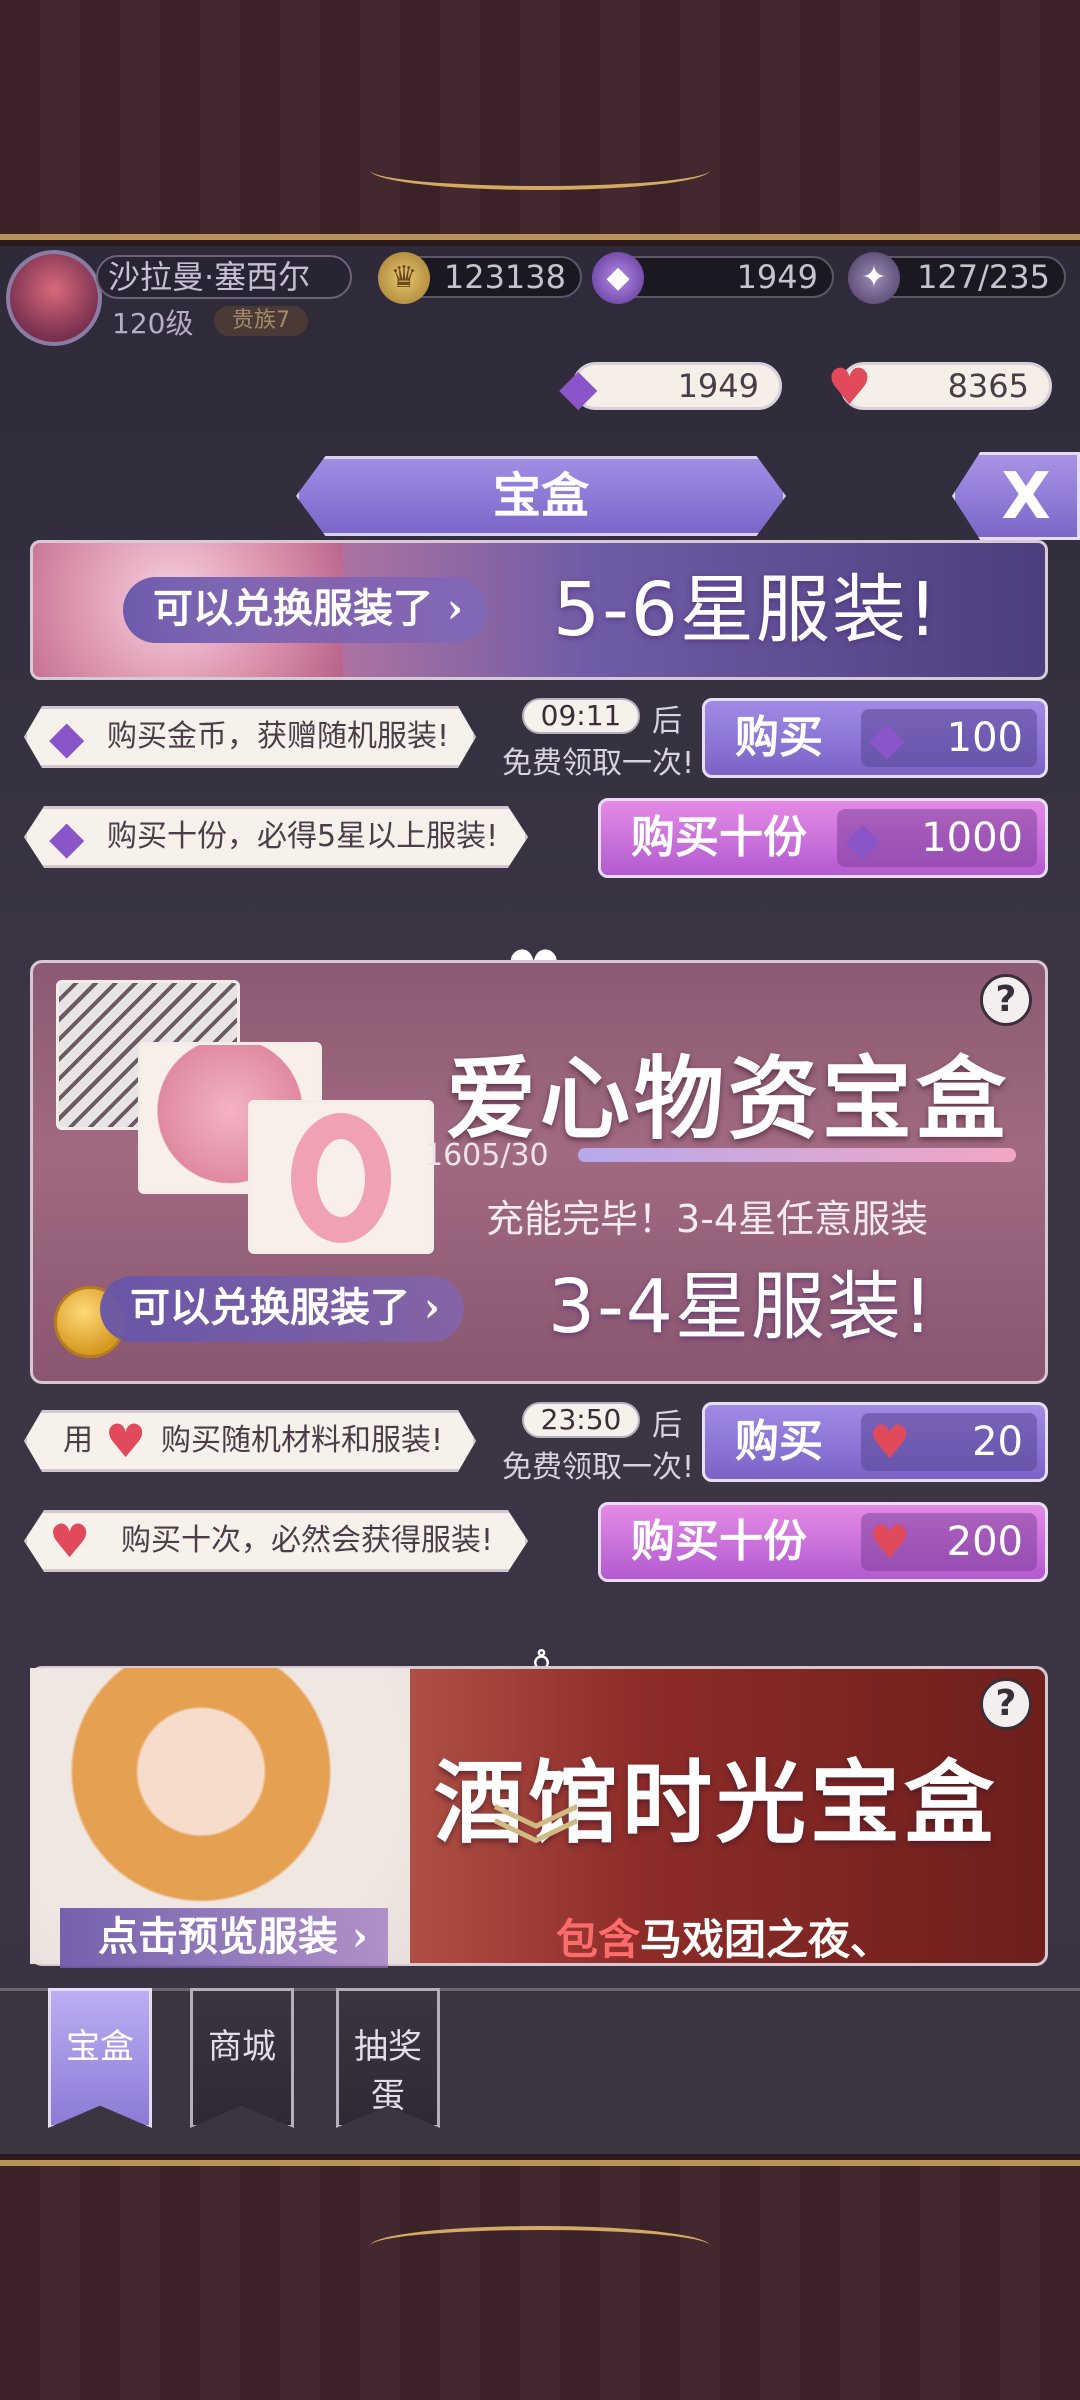  Describe the element at coordinates (997, 1442) in the screenshot. I see `box2-buy-price-value: 20` at that location.